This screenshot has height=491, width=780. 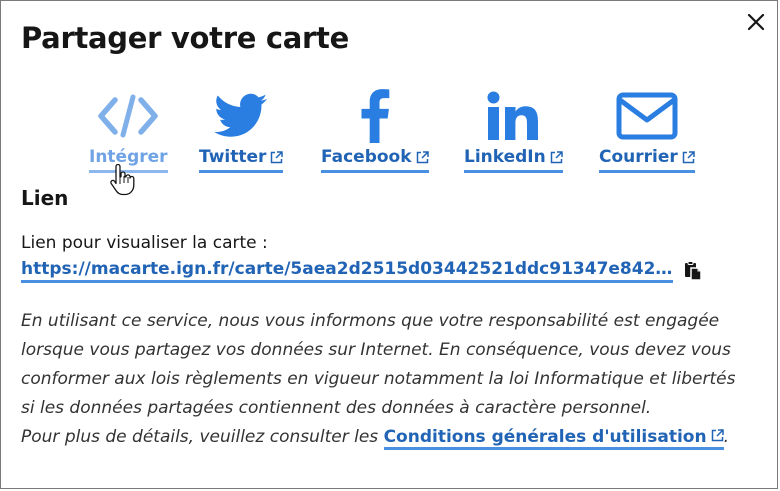 I want to click on linkedin-icon, so click(x=513, y=116).